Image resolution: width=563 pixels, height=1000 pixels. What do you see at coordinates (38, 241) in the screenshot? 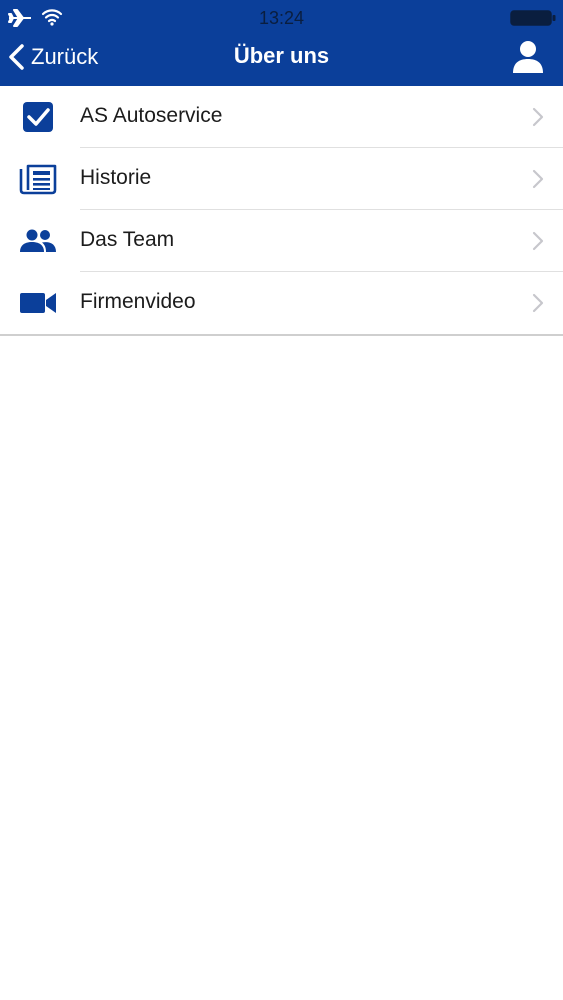
I see `people-icon` at bounding box center [38, 241].